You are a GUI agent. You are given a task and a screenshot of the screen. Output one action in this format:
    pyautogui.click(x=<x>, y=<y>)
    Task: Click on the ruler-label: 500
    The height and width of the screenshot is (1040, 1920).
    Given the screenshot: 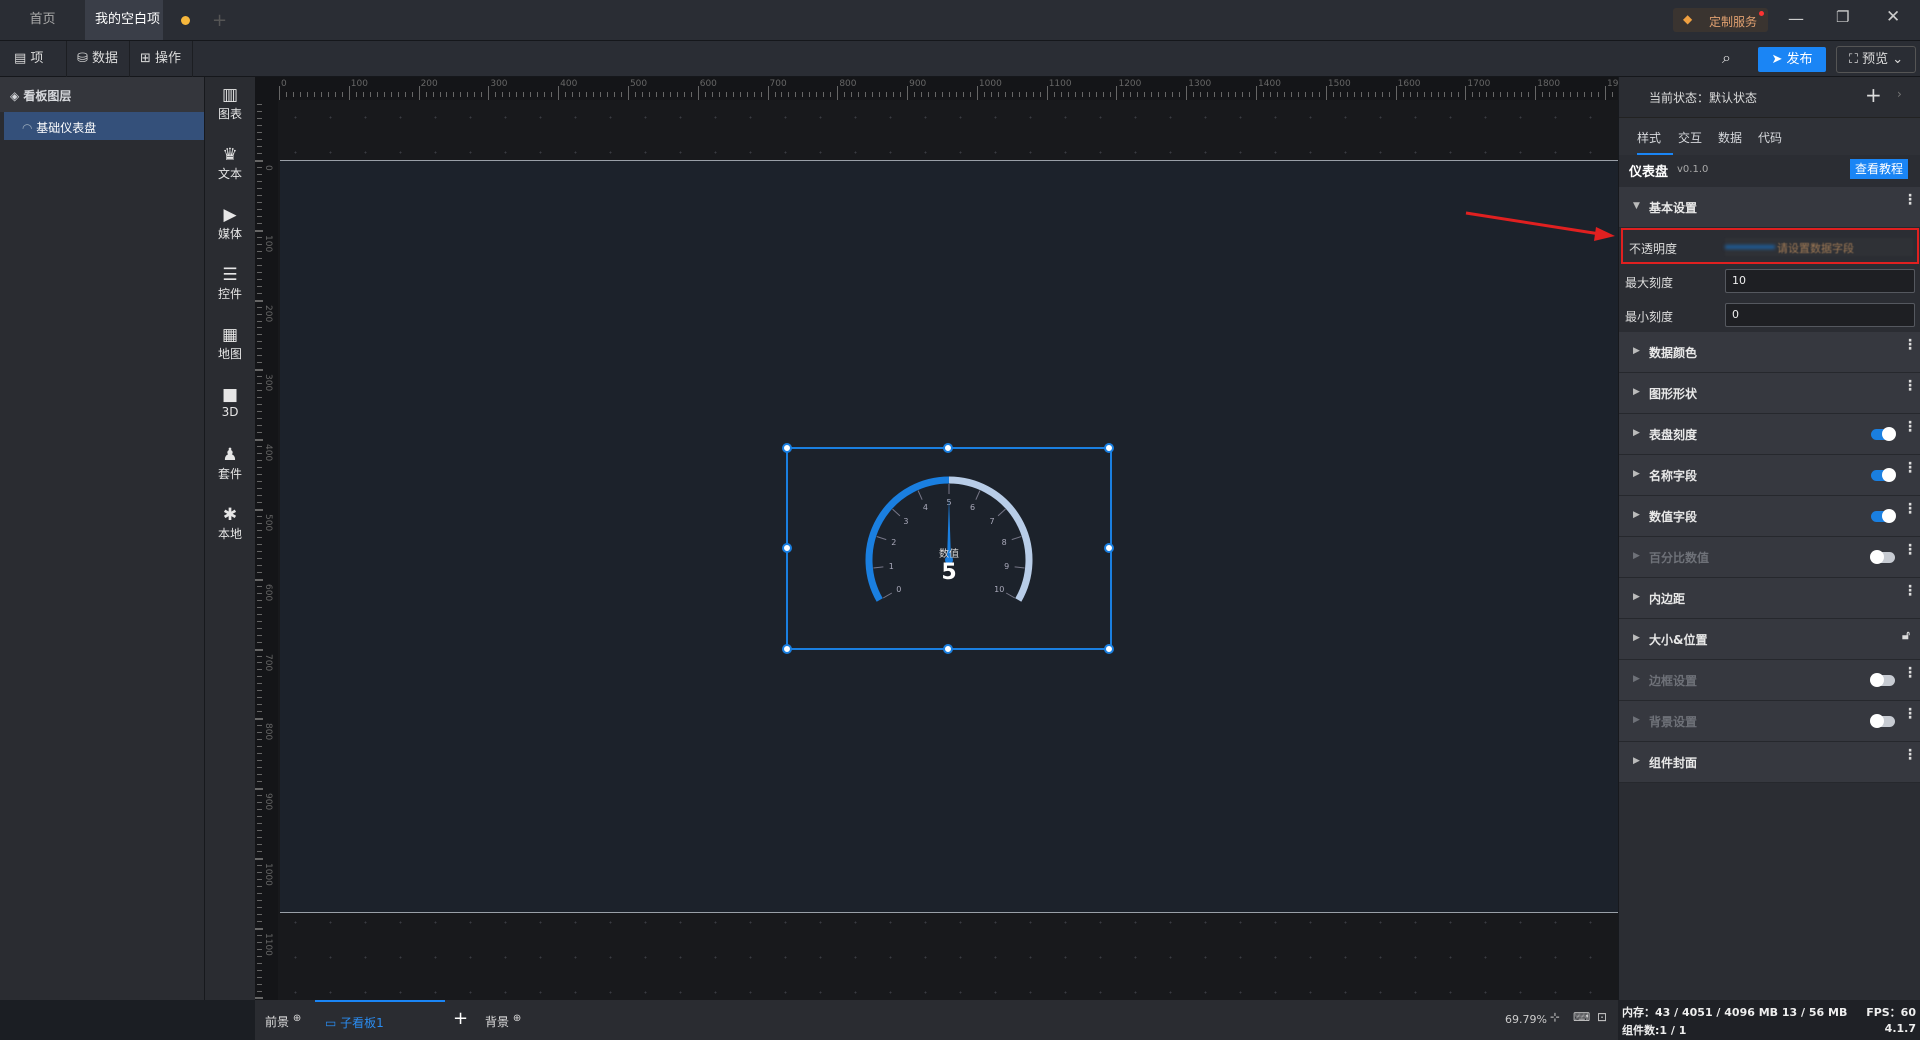 What is the action you would take?
    pyautogui.click(x=638, y=84)
    